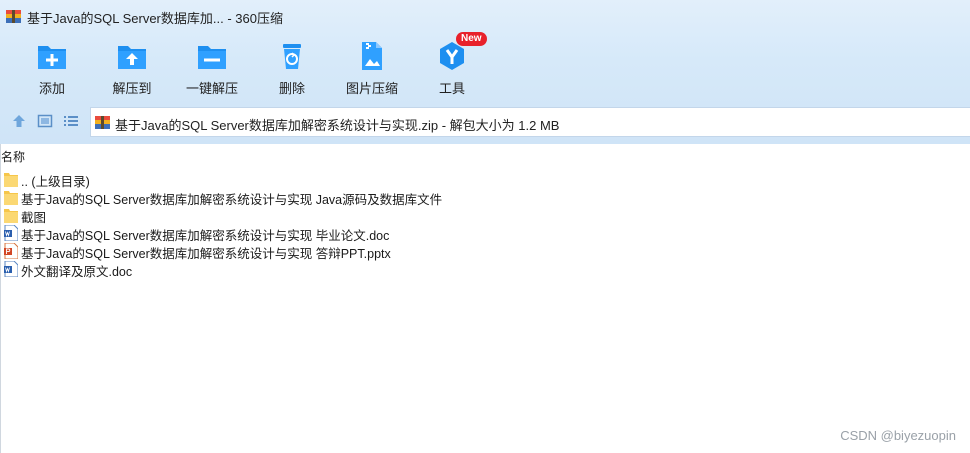  What do you see at coordinates (454, 215) in the screenshot?
I see `list-item: 截图` at bounding box center [454, 215].